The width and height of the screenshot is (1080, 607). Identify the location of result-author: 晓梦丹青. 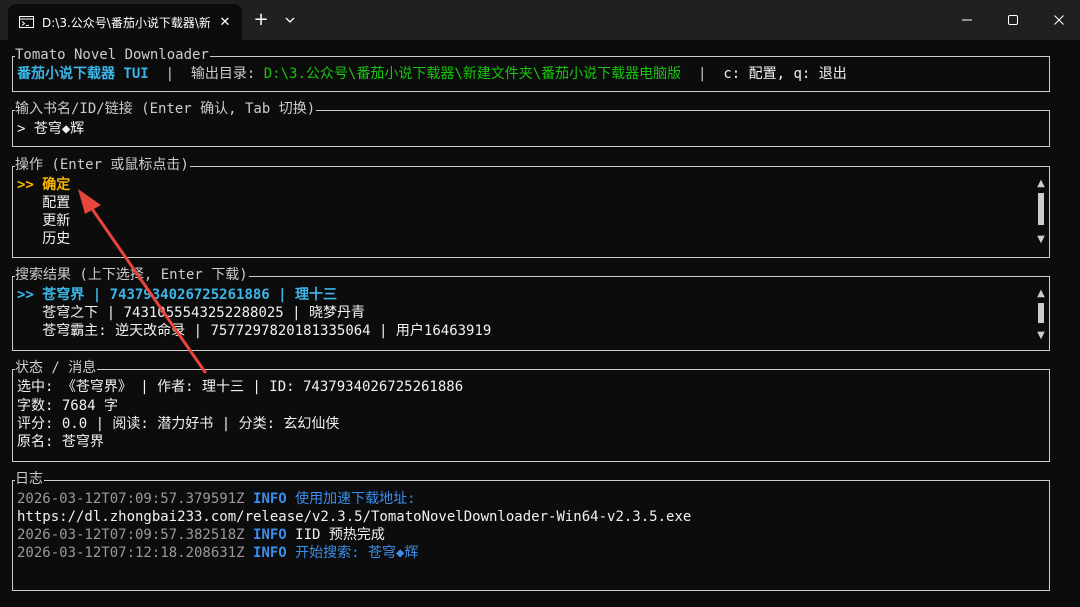
(337, 313).